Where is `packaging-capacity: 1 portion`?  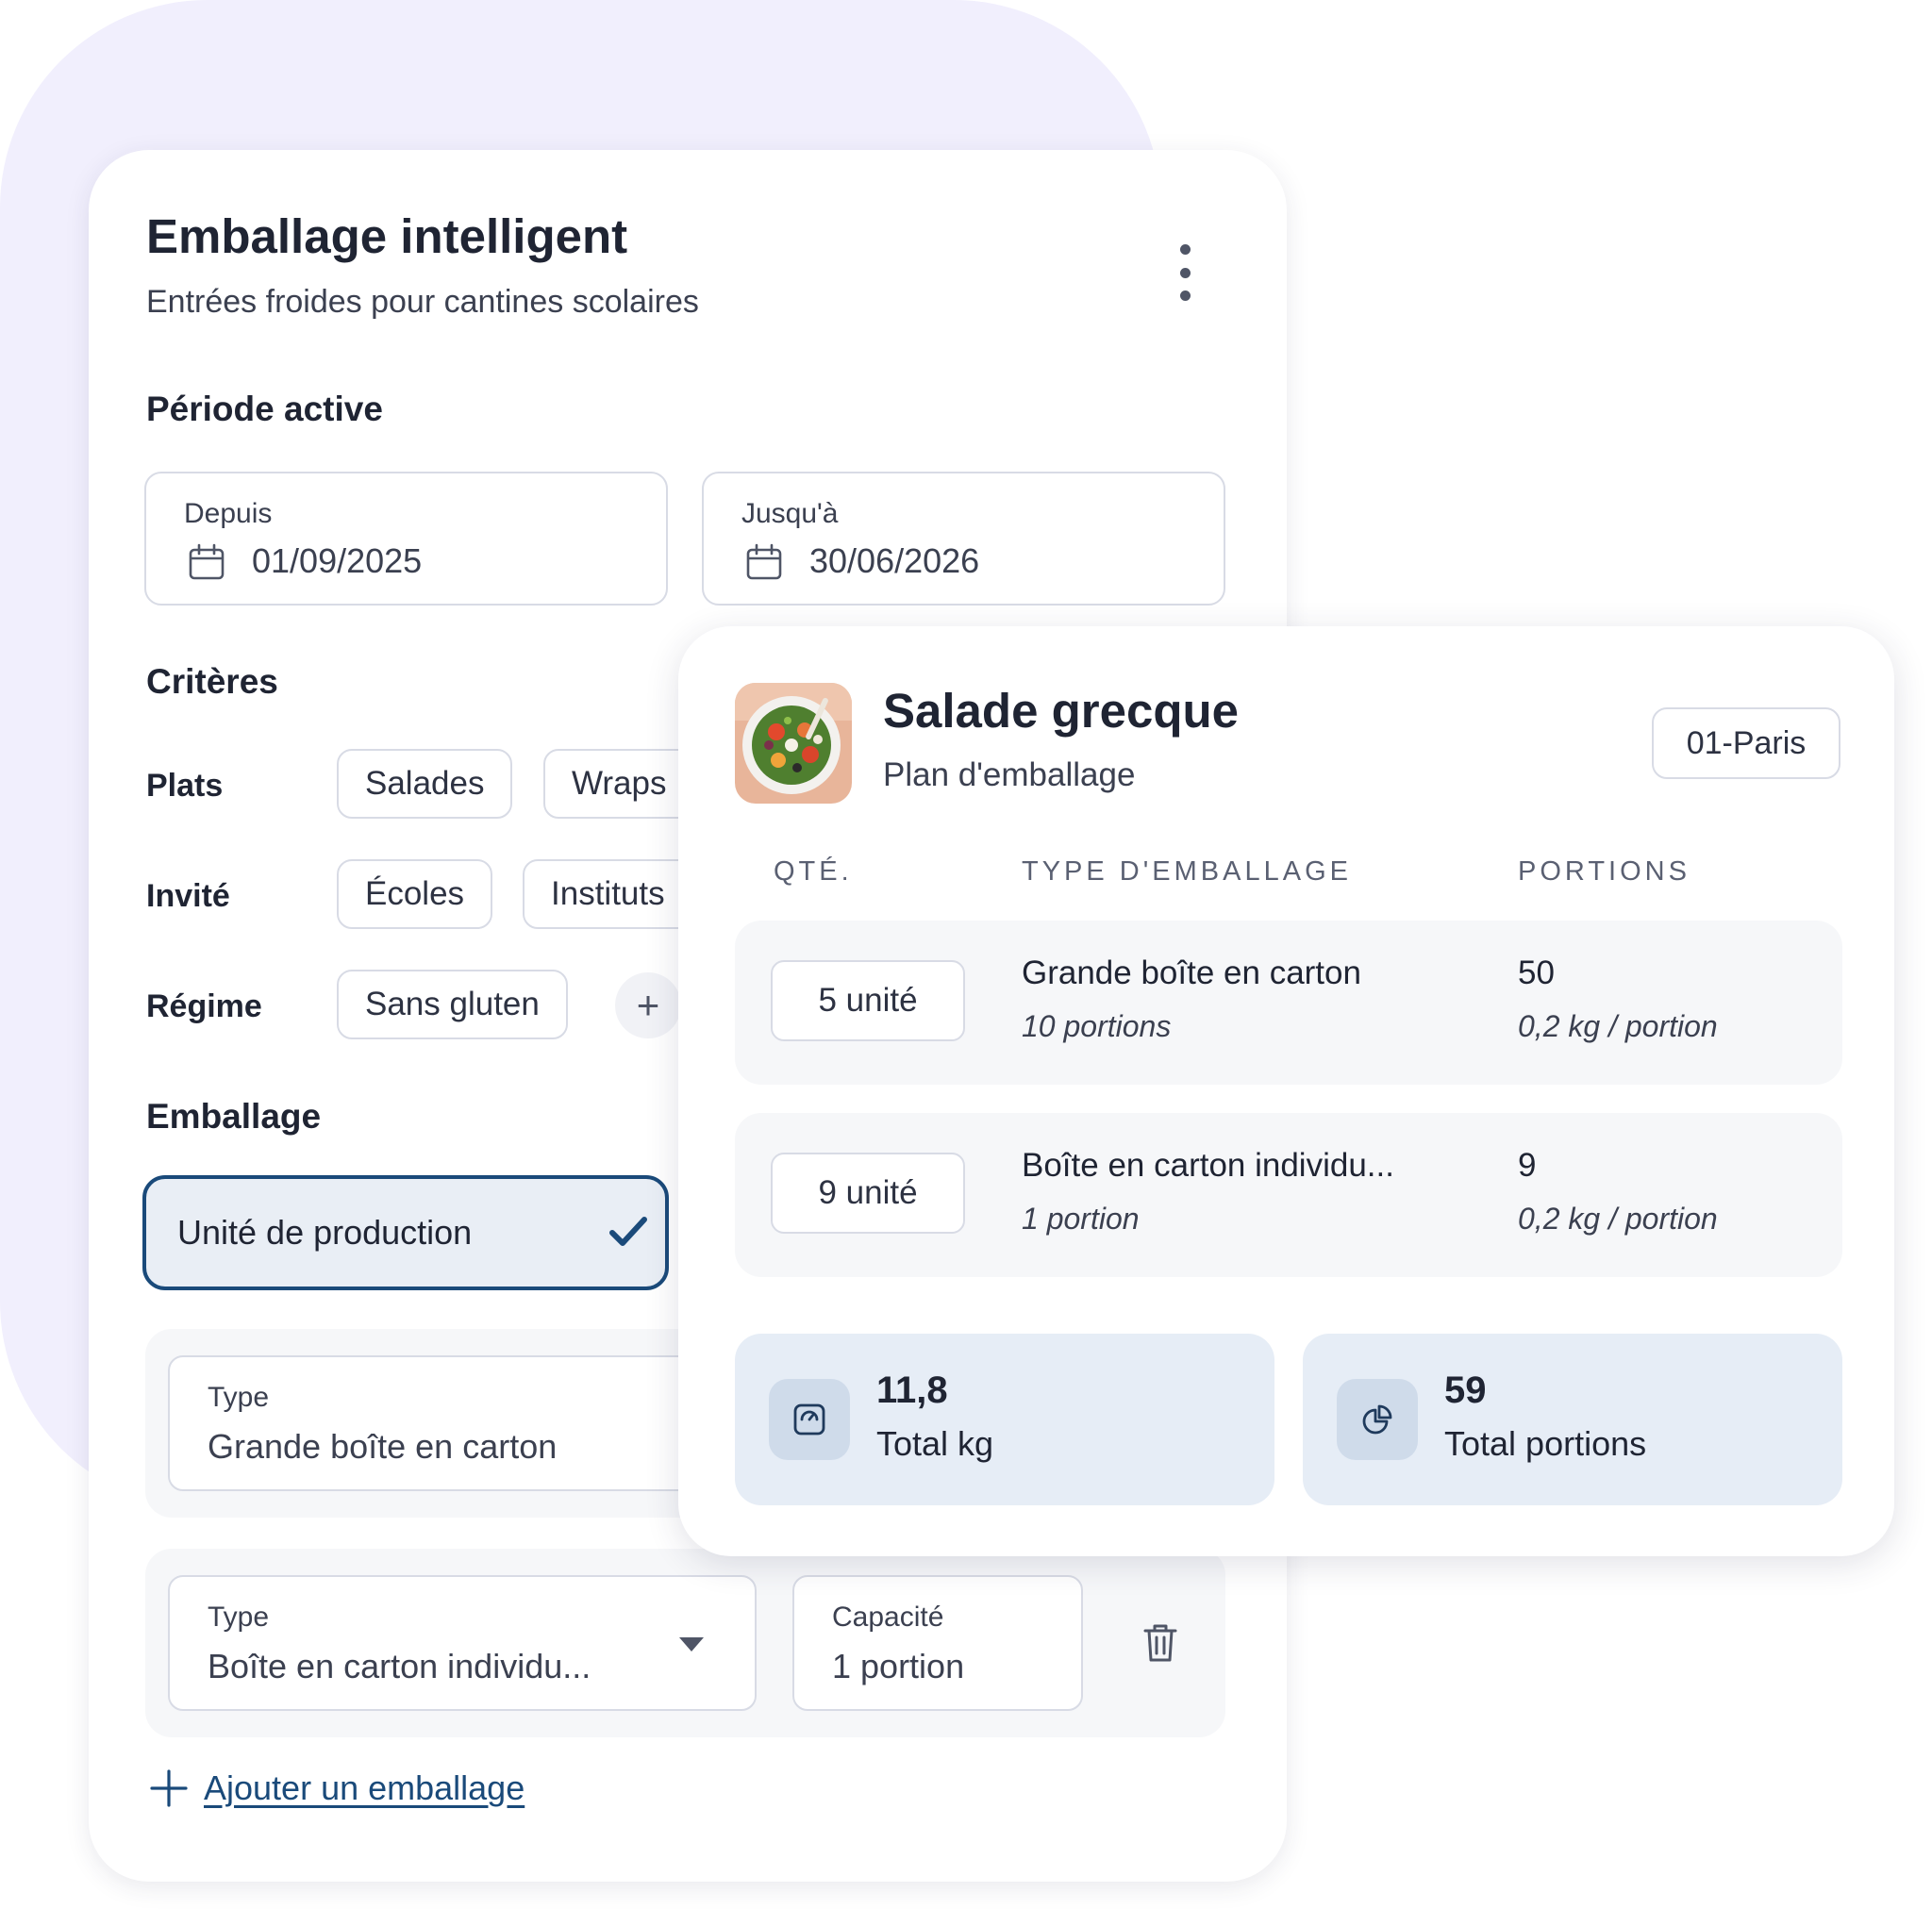 packaging-capacity: 1 portion is located at coordinates (1081, 1219).